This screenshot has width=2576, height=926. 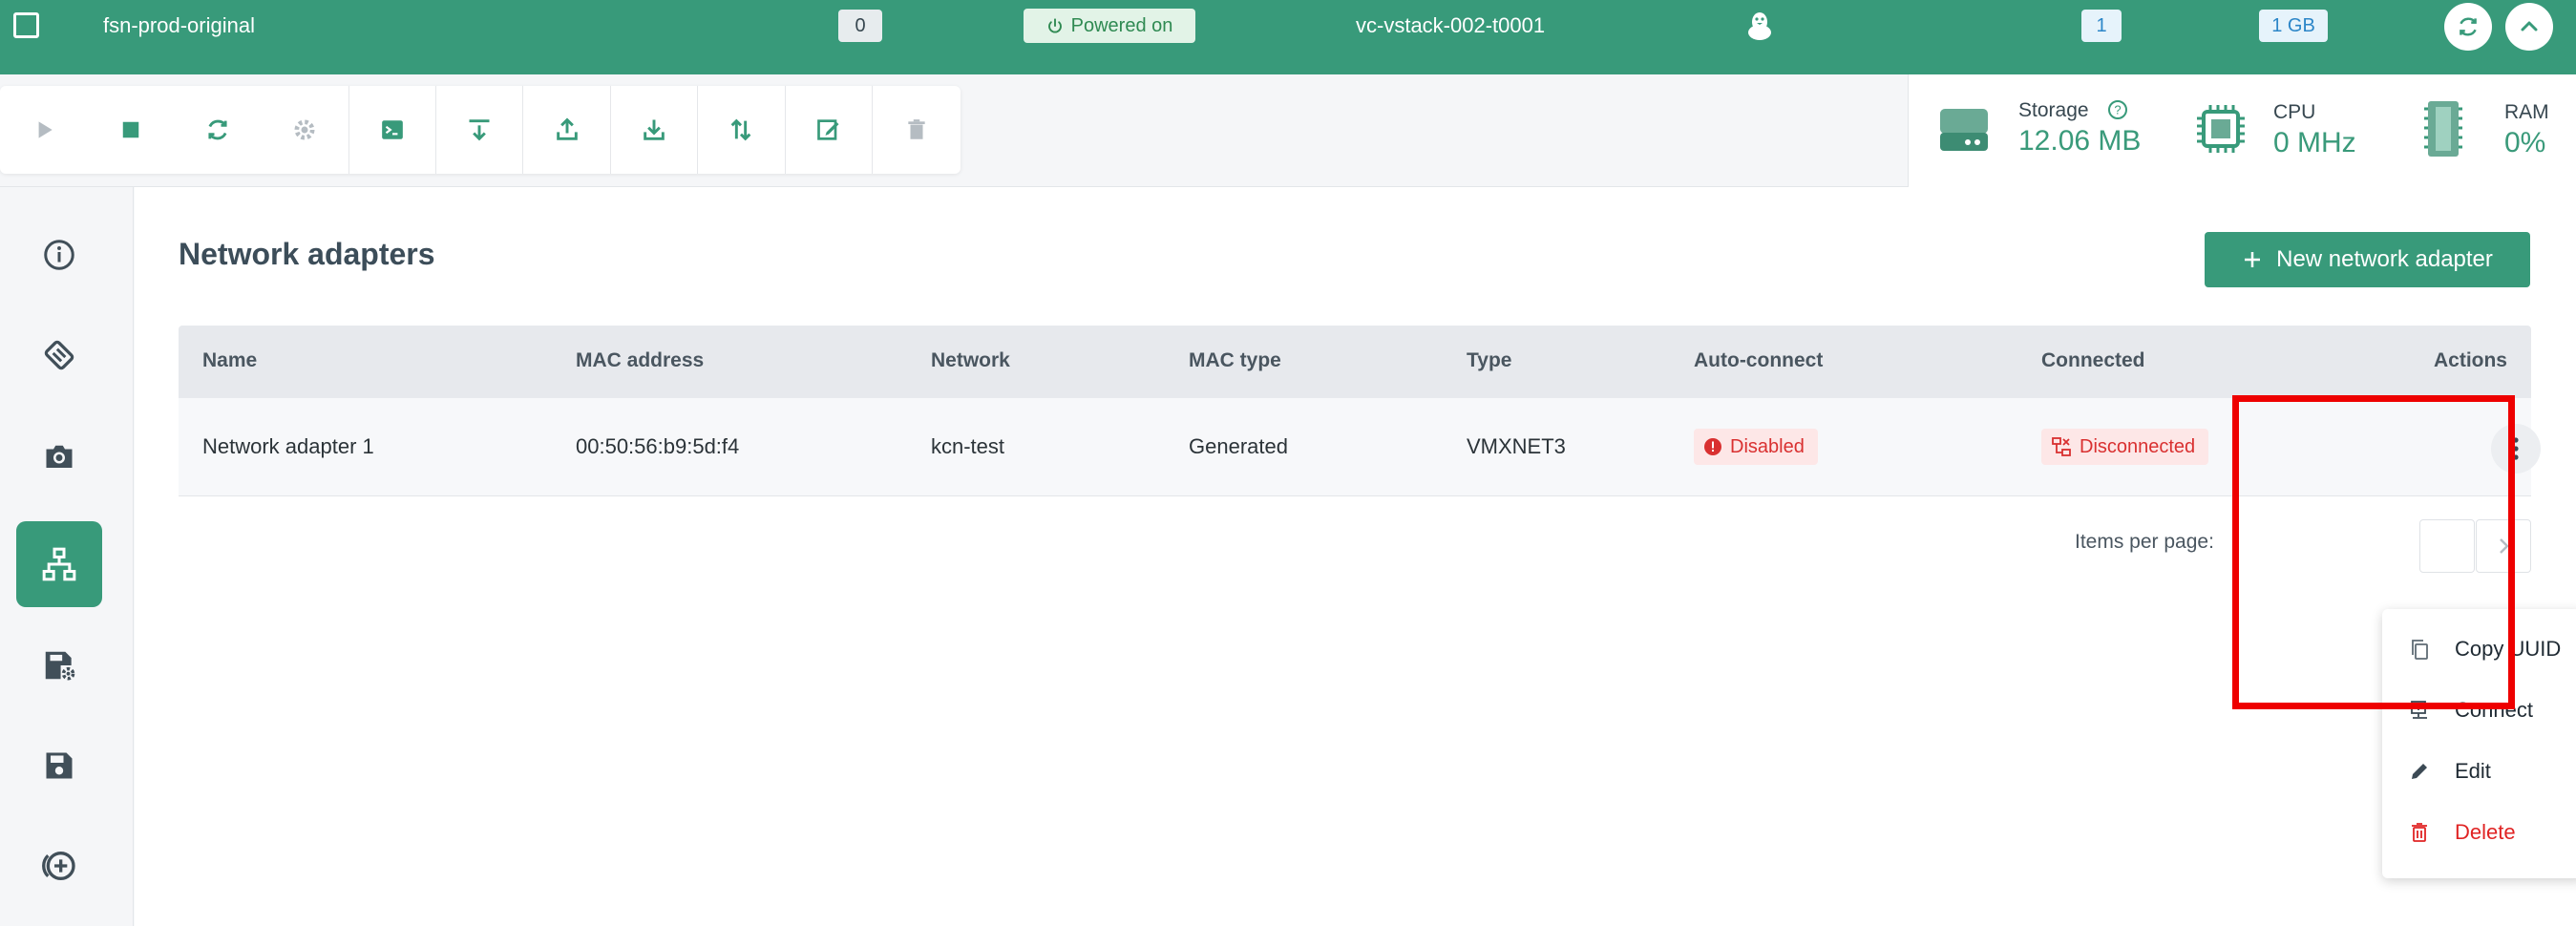 I want to click on column-header-network: Network, so click(x=970, y=360).